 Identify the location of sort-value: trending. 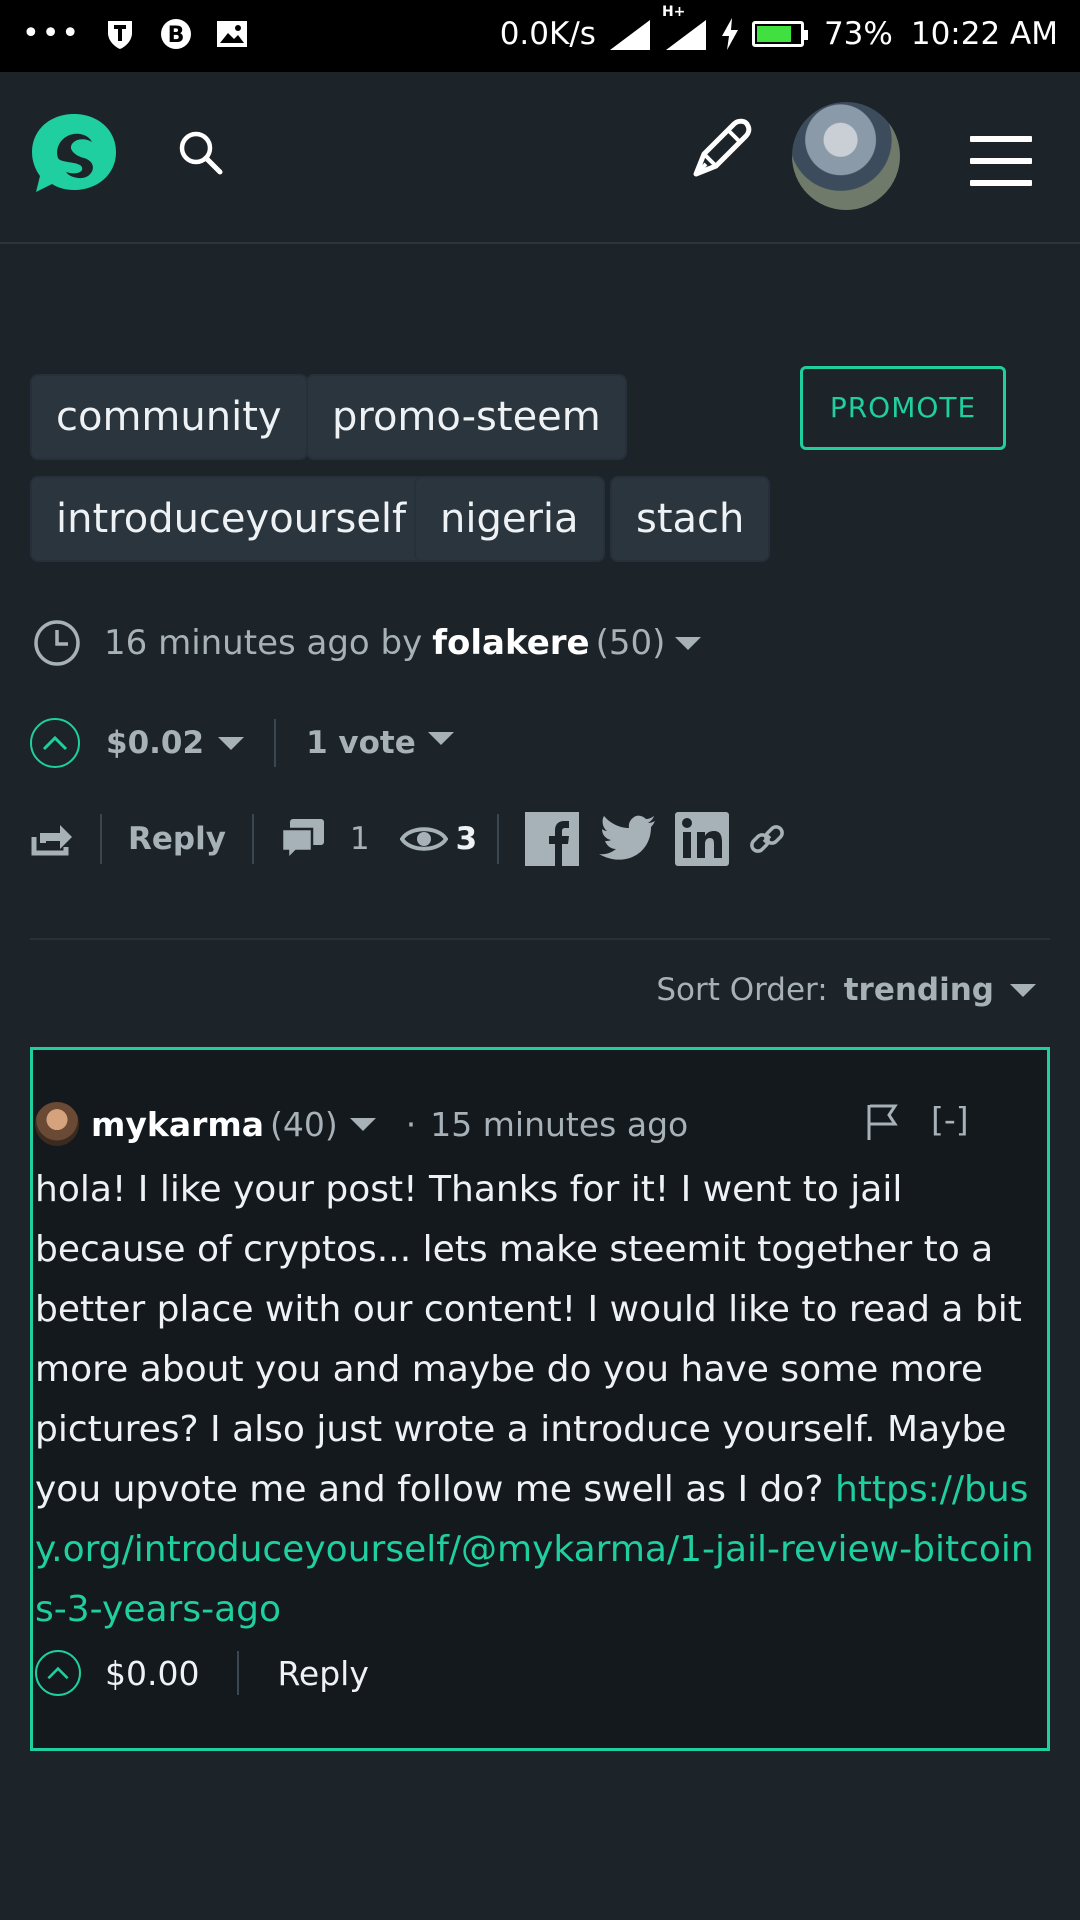
(919, 990).